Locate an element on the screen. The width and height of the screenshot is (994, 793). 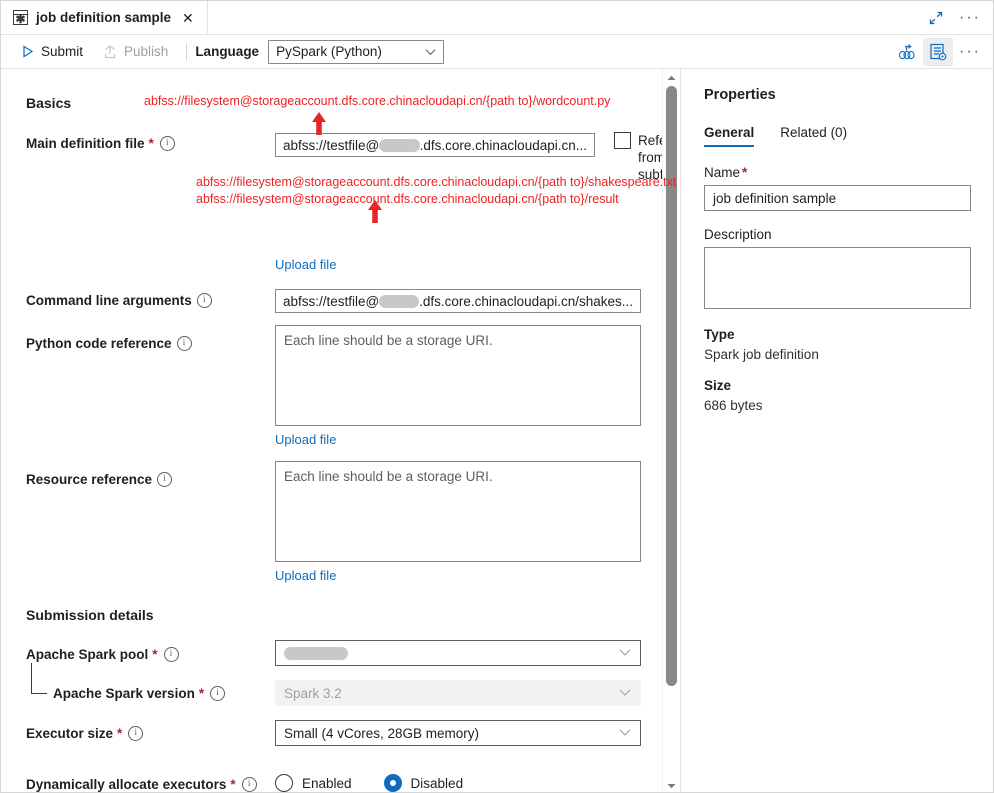
radio-disabled: Disabled is located at coordinates (423, 783).